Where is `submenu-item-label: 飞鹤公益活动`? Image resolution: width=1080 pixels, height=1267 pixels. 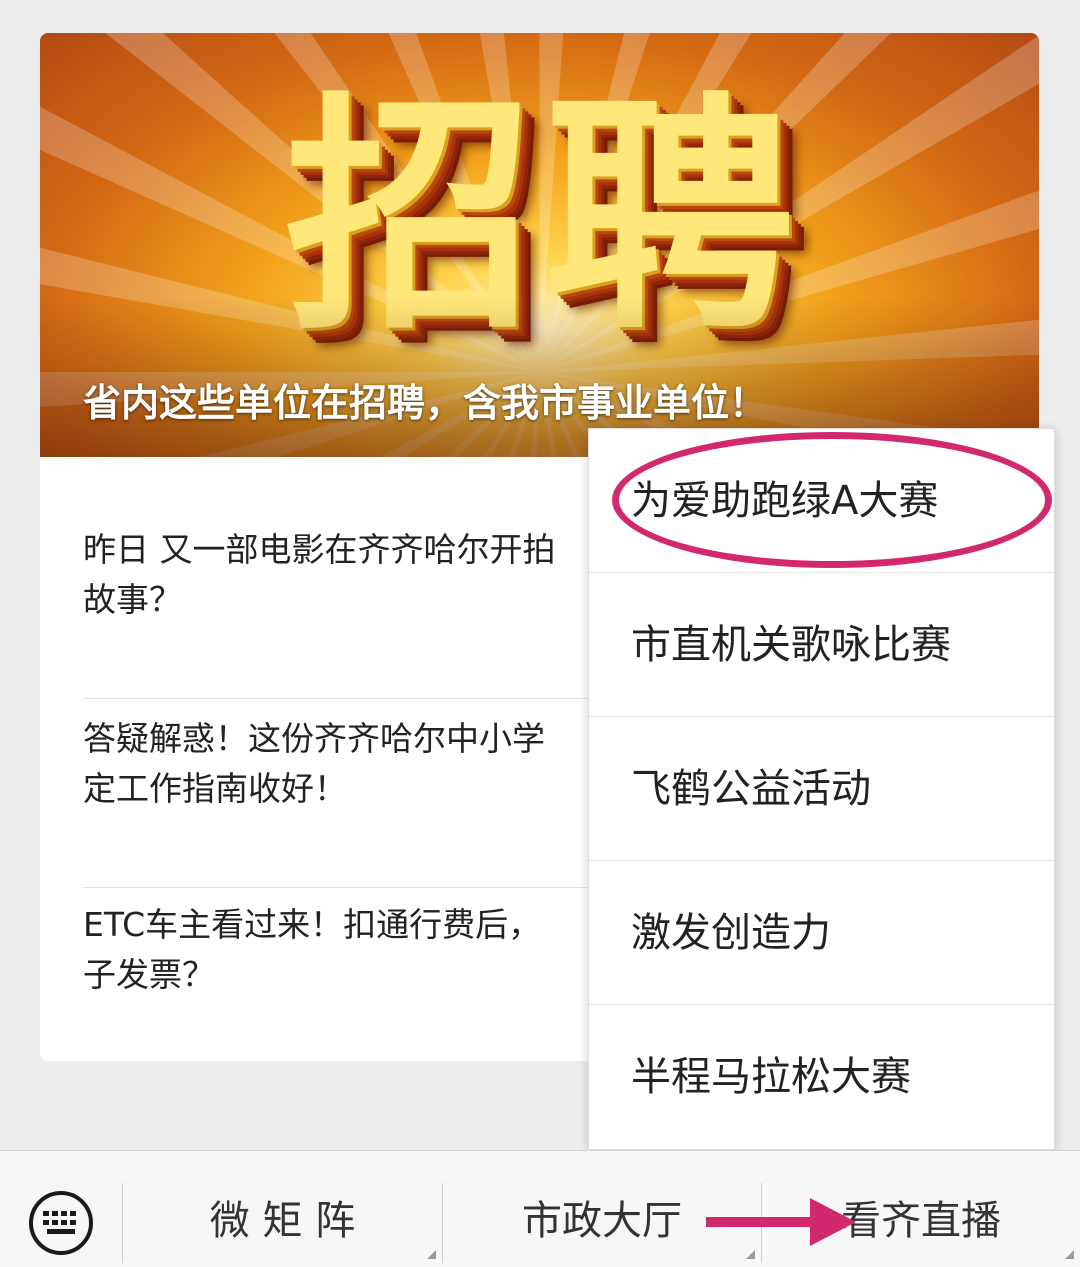 submenu-item-label: 飞鹤公益活动 is located at coordinates (751, 789).